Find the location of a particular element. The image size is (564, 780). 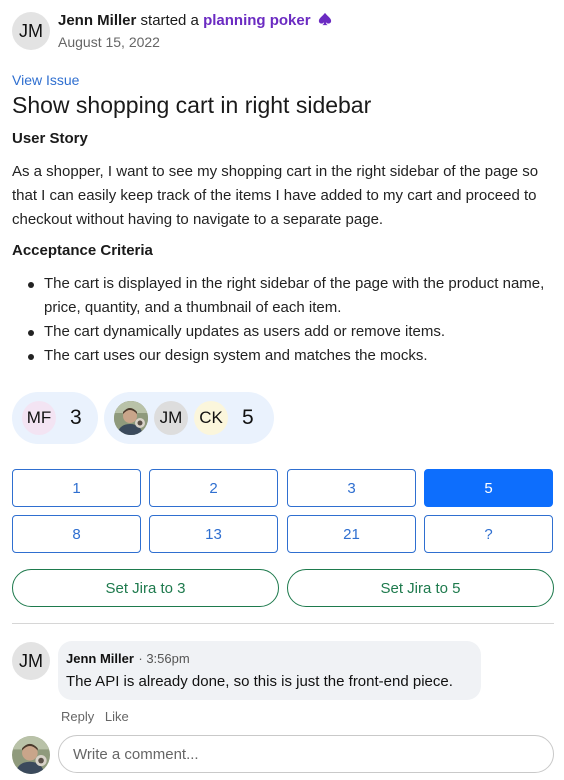

reply-button: Reply is located at coordinates (77, 716).